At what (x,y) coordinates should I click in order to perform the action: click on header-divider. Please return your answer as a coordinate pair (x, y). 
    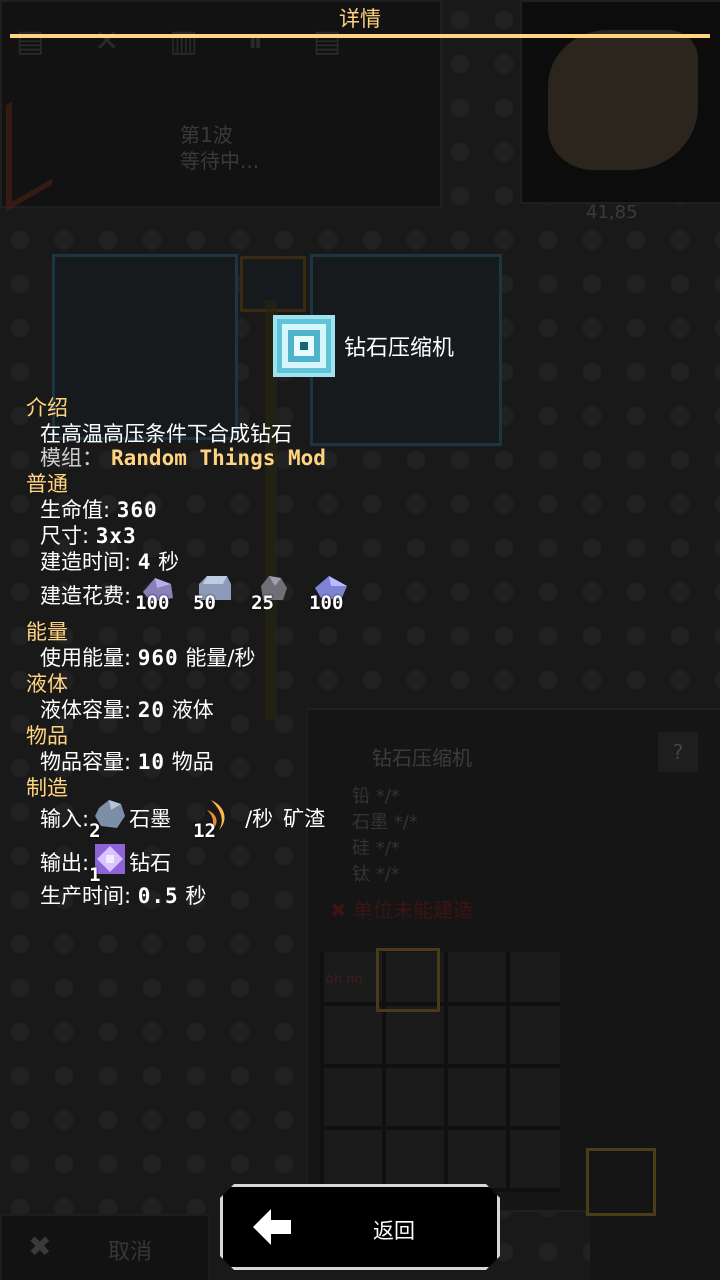
    Looking at the image, I should click on (360, 36).